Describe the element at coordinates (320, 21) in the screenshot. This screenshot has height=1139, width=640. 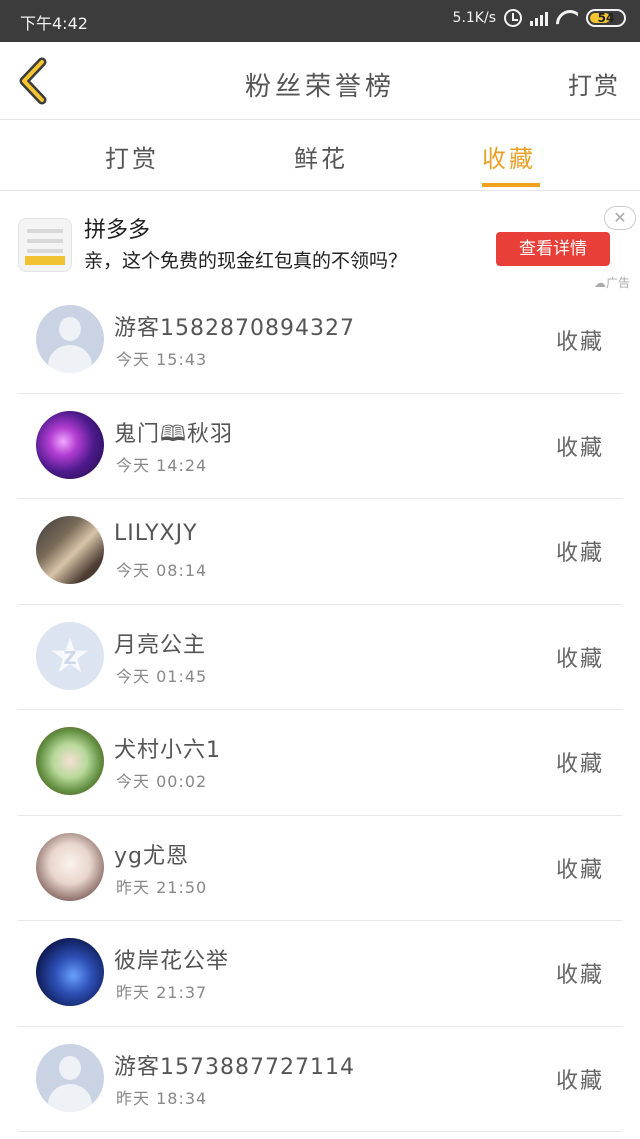
I see `status-bar: 下午4:42 5.1K/s 54` at that location.